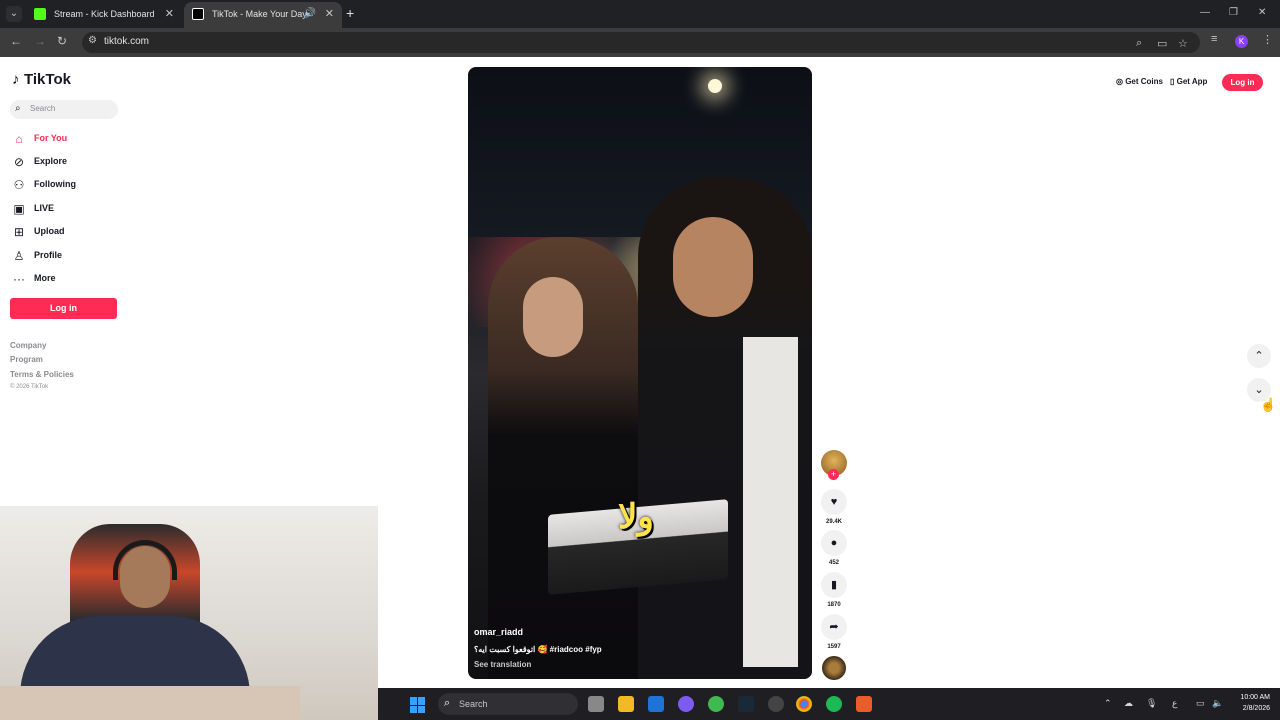 This screenshot has width=1280, height=720. What do you see at coordinates (62, 41) in the screenshot?
I see `reload-icon: ↻` at bounding box center [62, 41].